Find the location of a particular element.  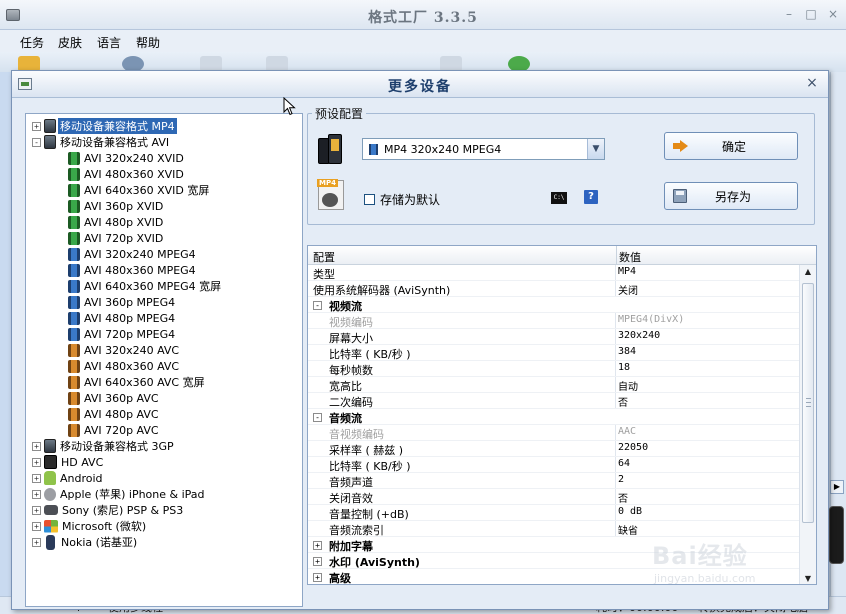

tree-item: AVI 640x360 MPEG4 宽屏 is located at coordinates (144, 286).